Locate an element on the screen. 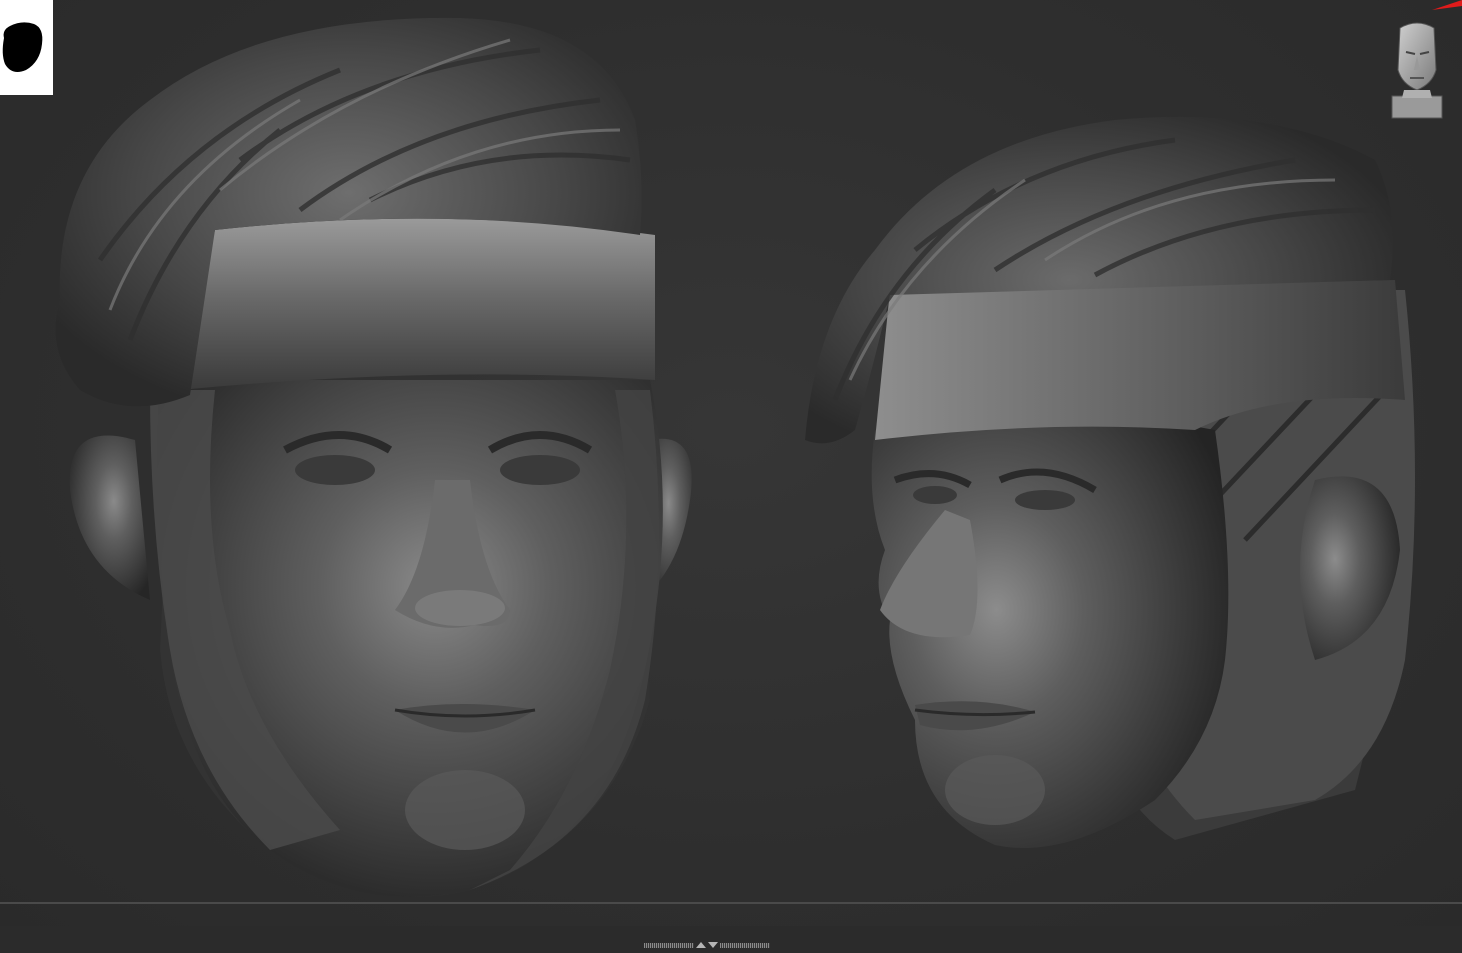 This screenshot has width=1462, height=953. splitter-grip-right is located at coordinates (745, 945).